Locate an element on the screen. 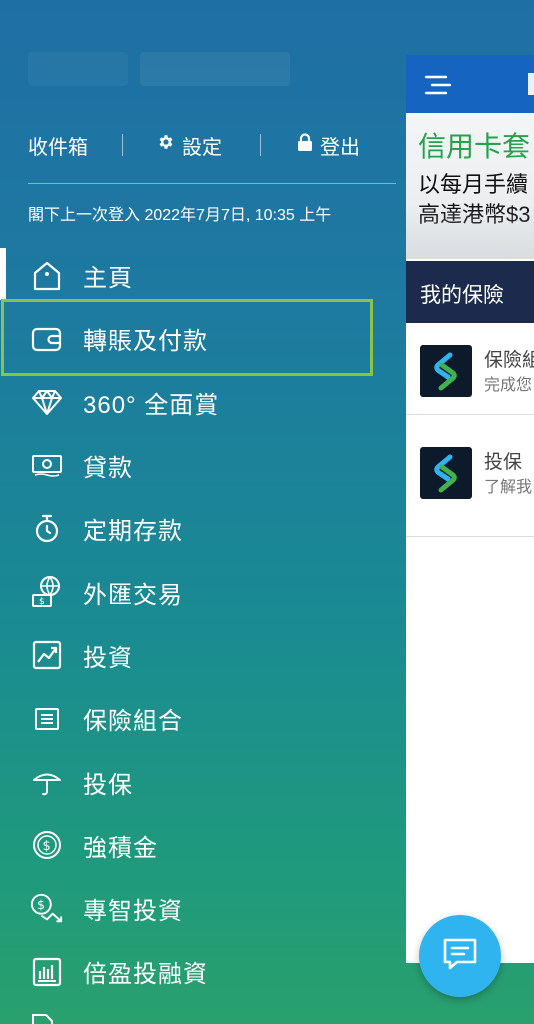  menu-item-mpf: $ 強積金 is located at coordinates (200, 845).